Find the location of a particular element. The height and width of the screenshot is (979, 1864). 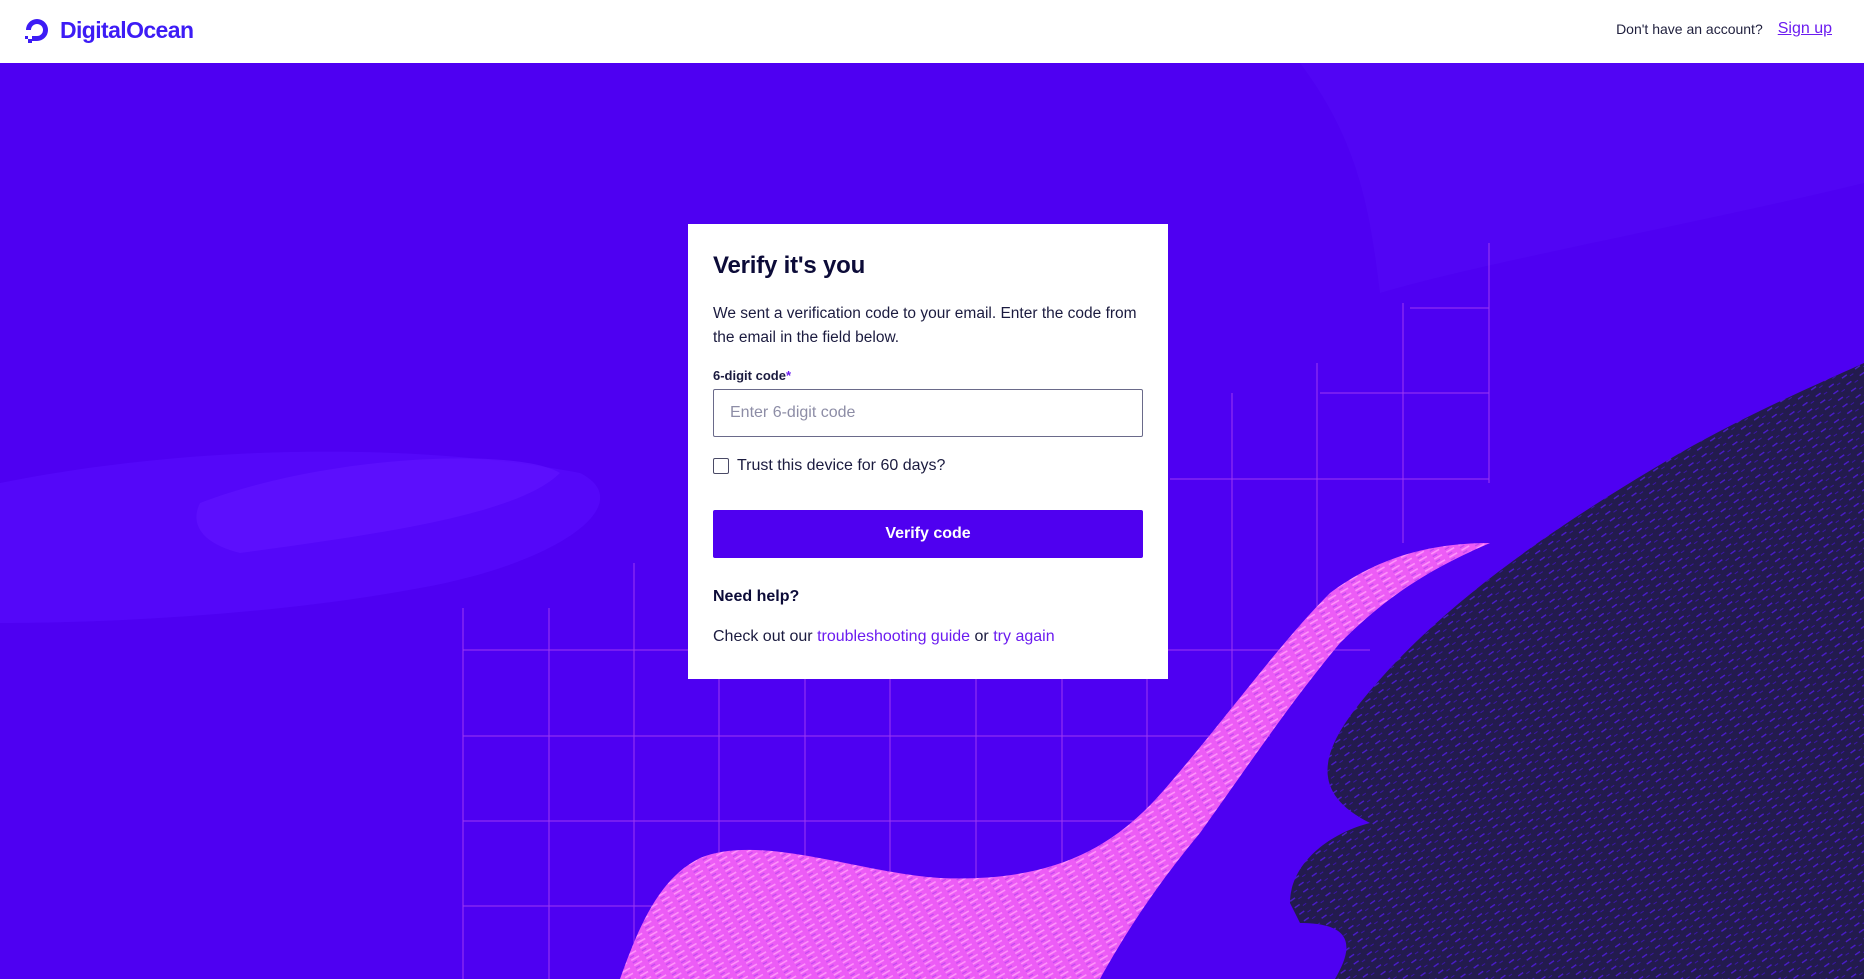

help-heading: Need help? is located at coordinates (756, 596).